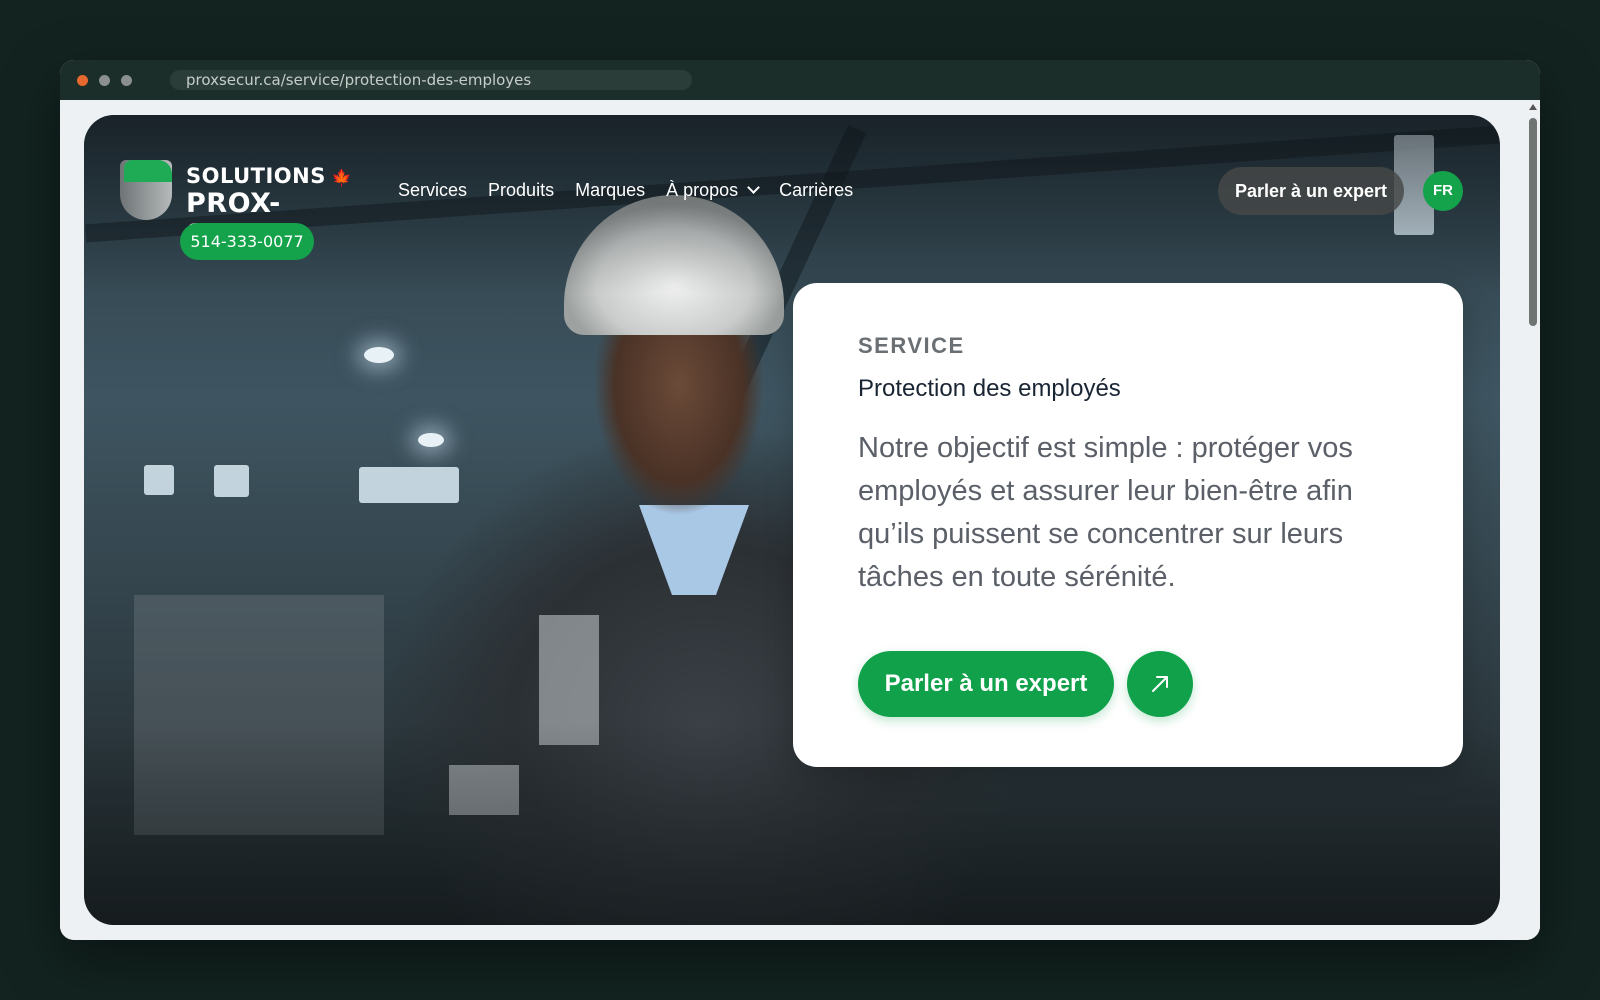 Image resolution: width=1600 pixels, height=1000 pixels. Describe the element at coordinates (1533, 520) in the screenshot. I see `vertical-scrollbar` at that location.